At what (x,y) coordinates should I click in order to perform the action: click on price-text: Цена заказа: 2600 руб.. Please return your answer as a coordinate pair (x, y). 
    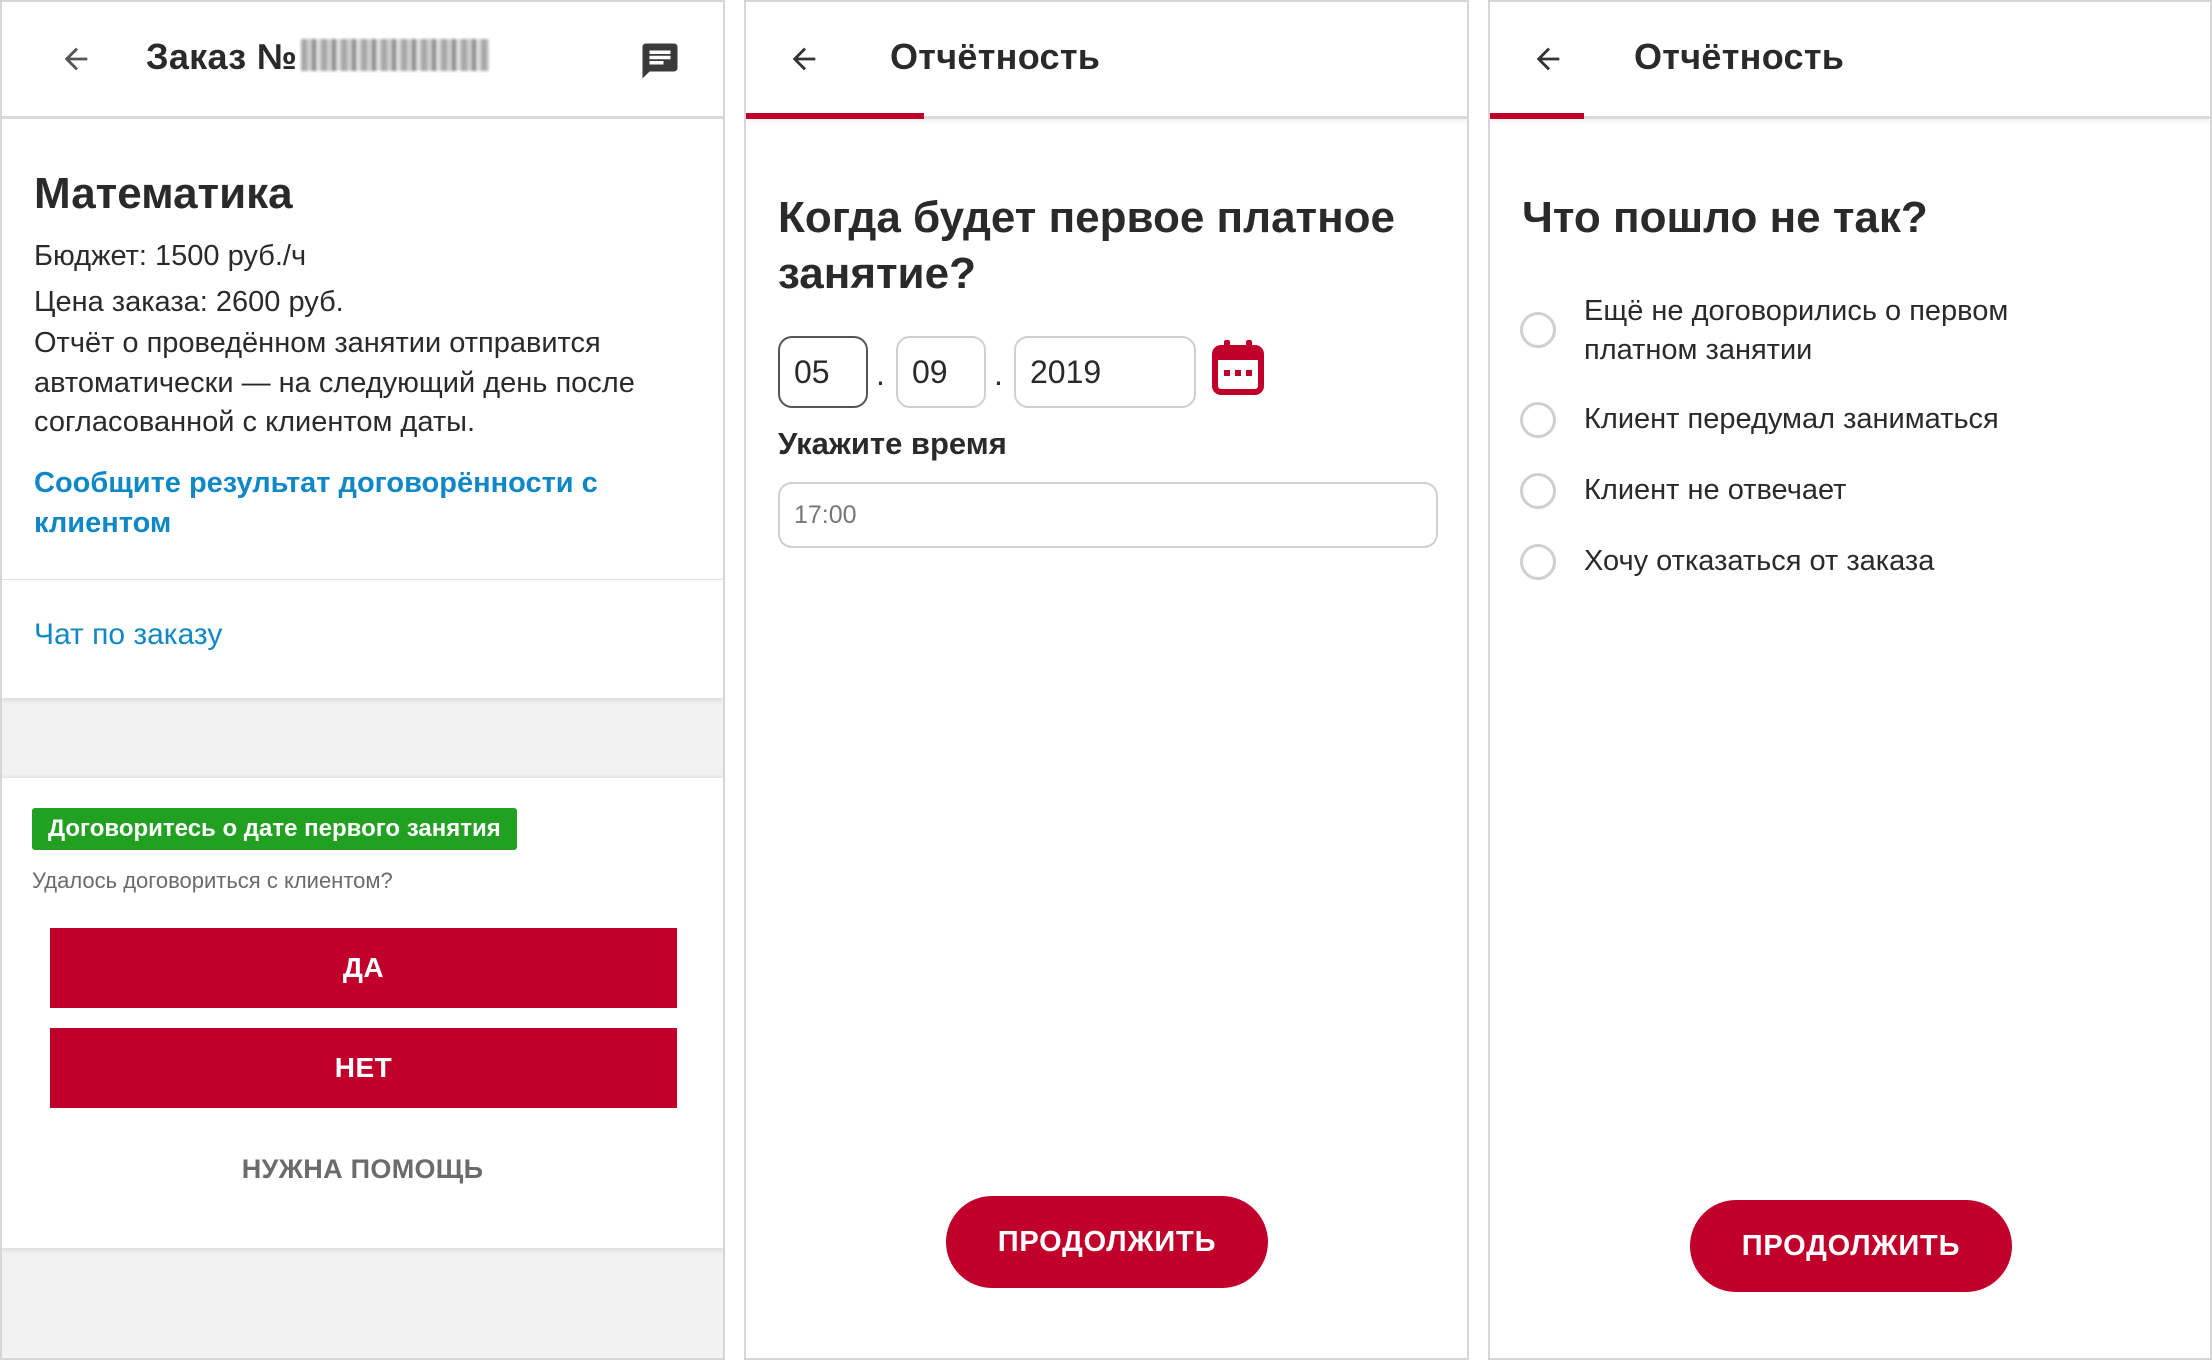
    Looking at the image, I should click on (189, 302).